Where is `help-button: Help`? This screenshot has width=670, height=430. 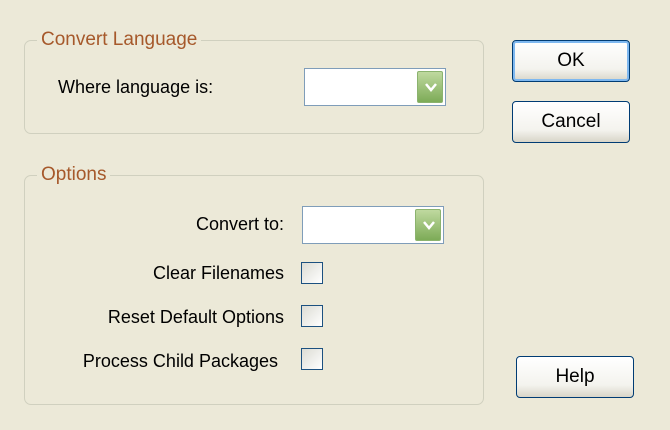
help-button: Help is located at coordinates (575, 377).